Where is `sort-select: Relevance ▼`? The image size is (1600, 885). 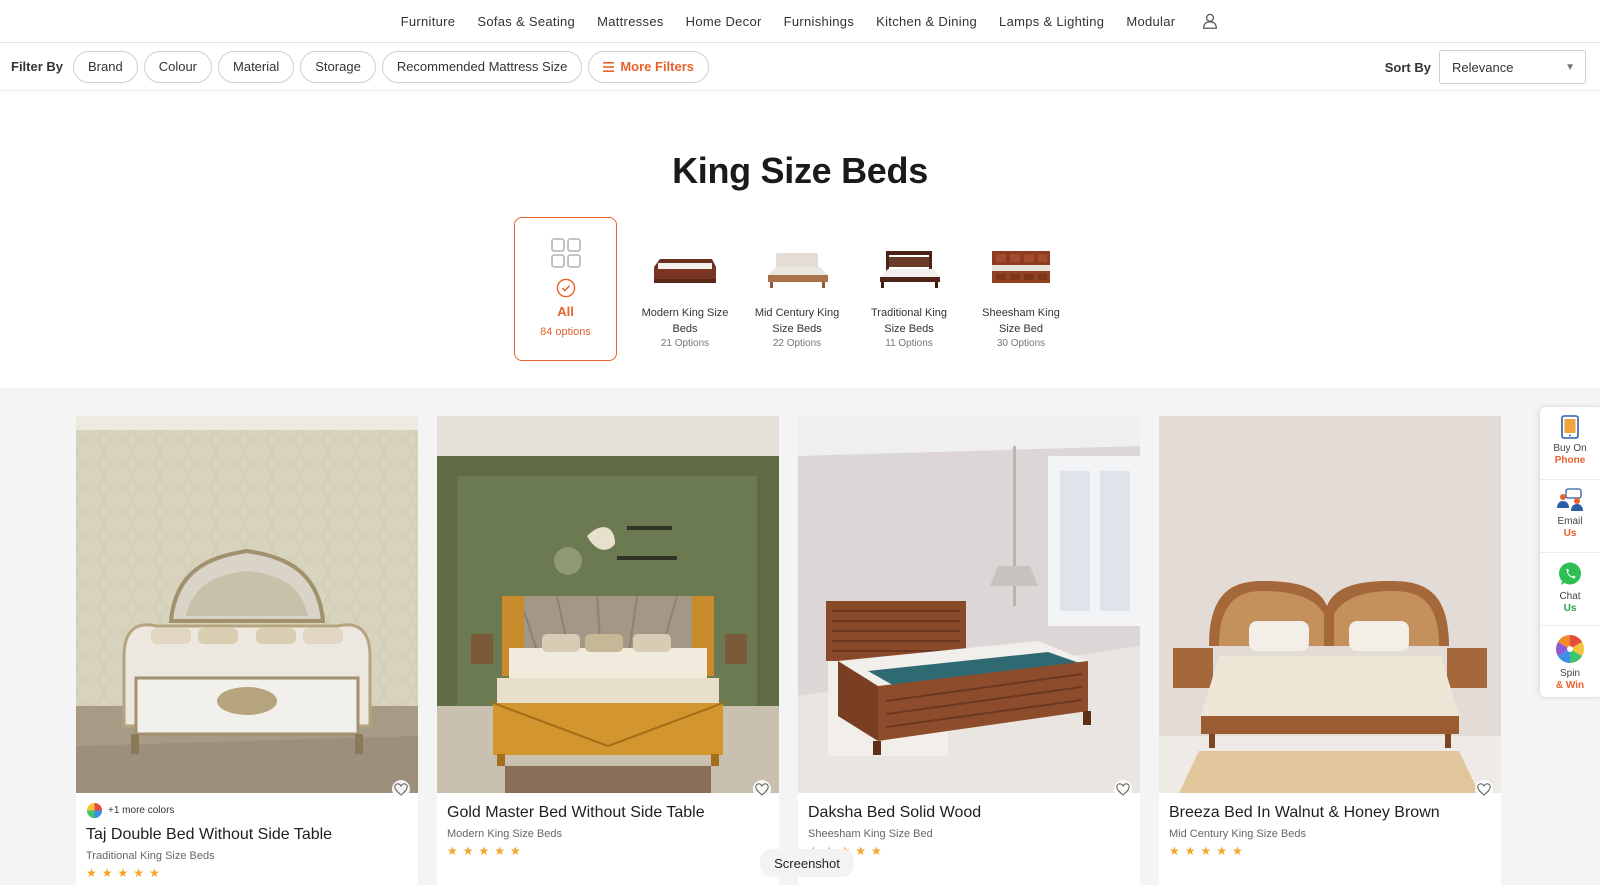 sort-select: Relevance ▼ is located at coordinates (1512, 67).